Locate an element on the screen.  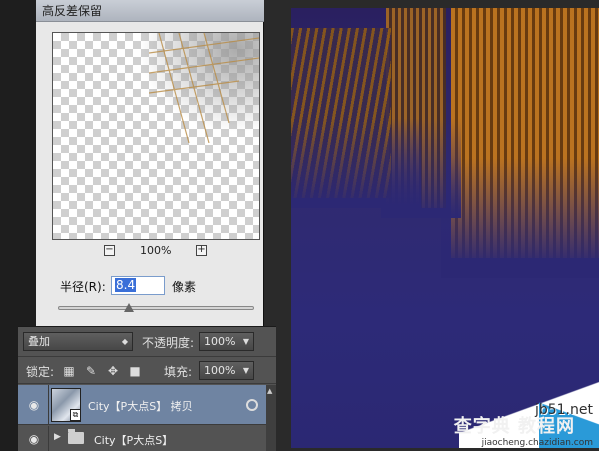
lock-label: 锁定: is located at coordinates (40, 372).